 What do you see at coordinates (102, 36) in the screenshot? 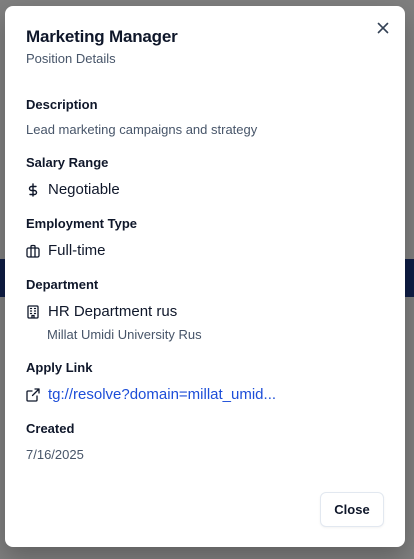
I see `dialog-title: Marketing Manager` at bounding box center [102, 36].